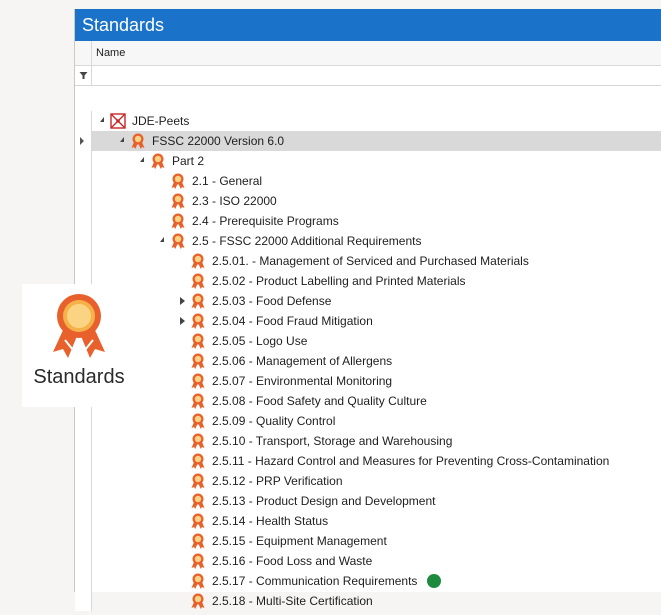 This screenshot has width=661, height=615. Describe the element at coordinates (302, 381) in the screenshot. I see `tree-row-label: 2.5.07 - Environmental Monitoring` at that location.